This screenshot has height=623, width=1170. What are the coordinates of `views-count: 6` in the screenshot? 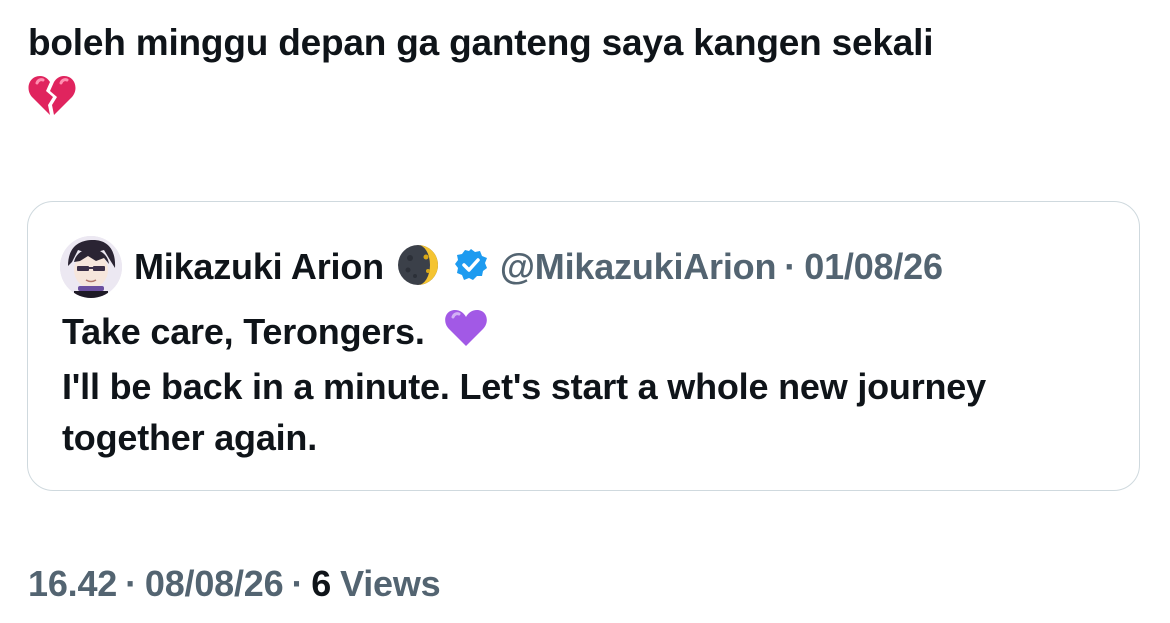 It's located at (321, 584).